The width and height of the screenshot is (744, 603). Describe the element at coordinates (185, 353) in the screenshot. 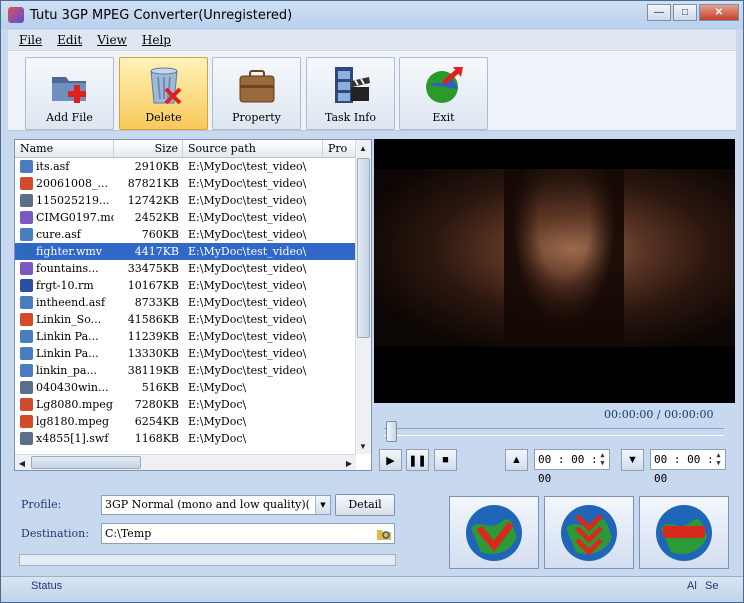

I see `file-row: Linkin Pa... 13330KB E:\MyDoc\test_video\` at that location.